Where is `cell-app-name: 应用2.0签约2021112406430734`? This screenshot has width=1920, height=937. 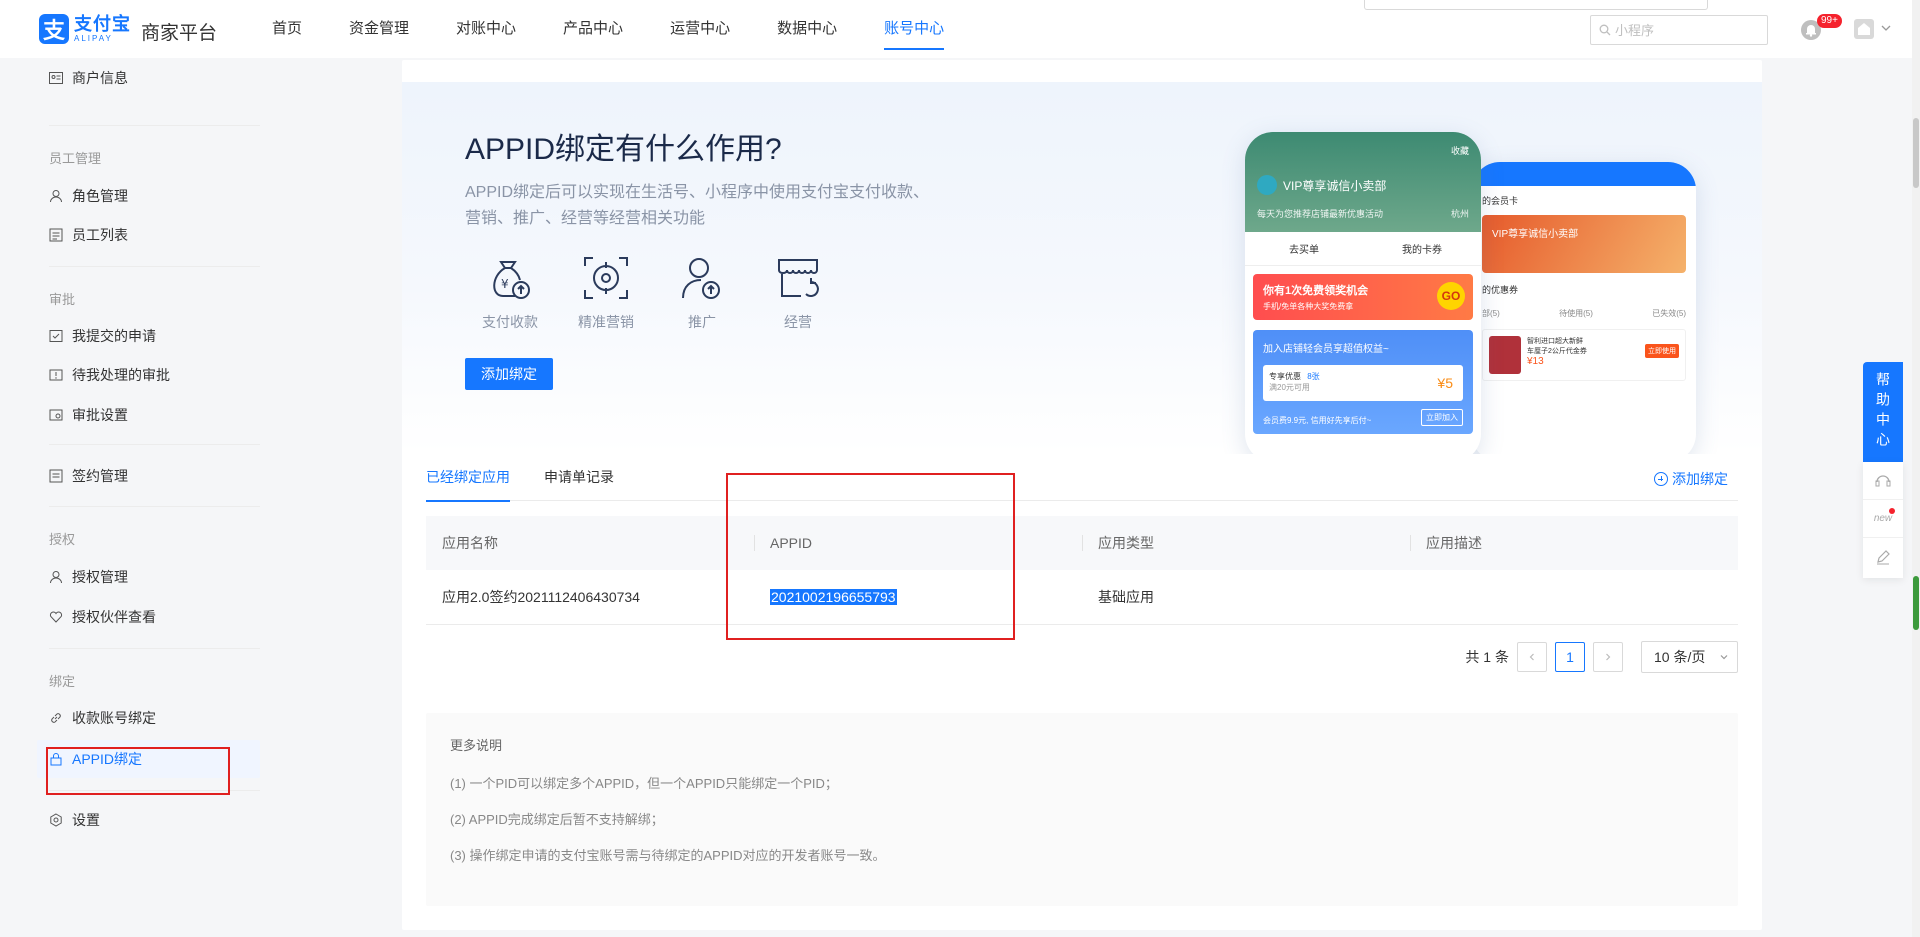 cell-app-name: 应用2.0签约2021112406430734 is located at coordinates (541, 597).